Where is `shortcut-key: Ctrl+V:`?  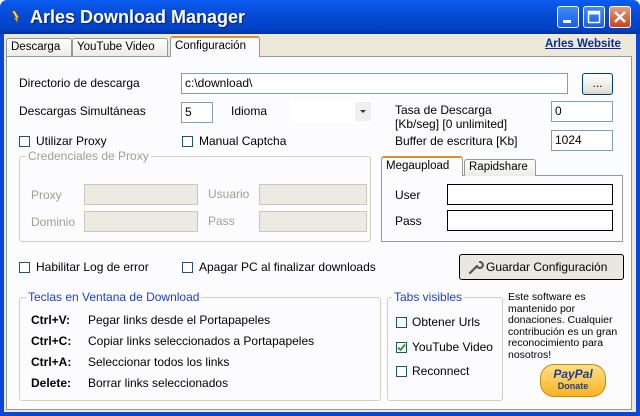
shortcut-key: Ctrl+V: is located at coordinates (51, 320).